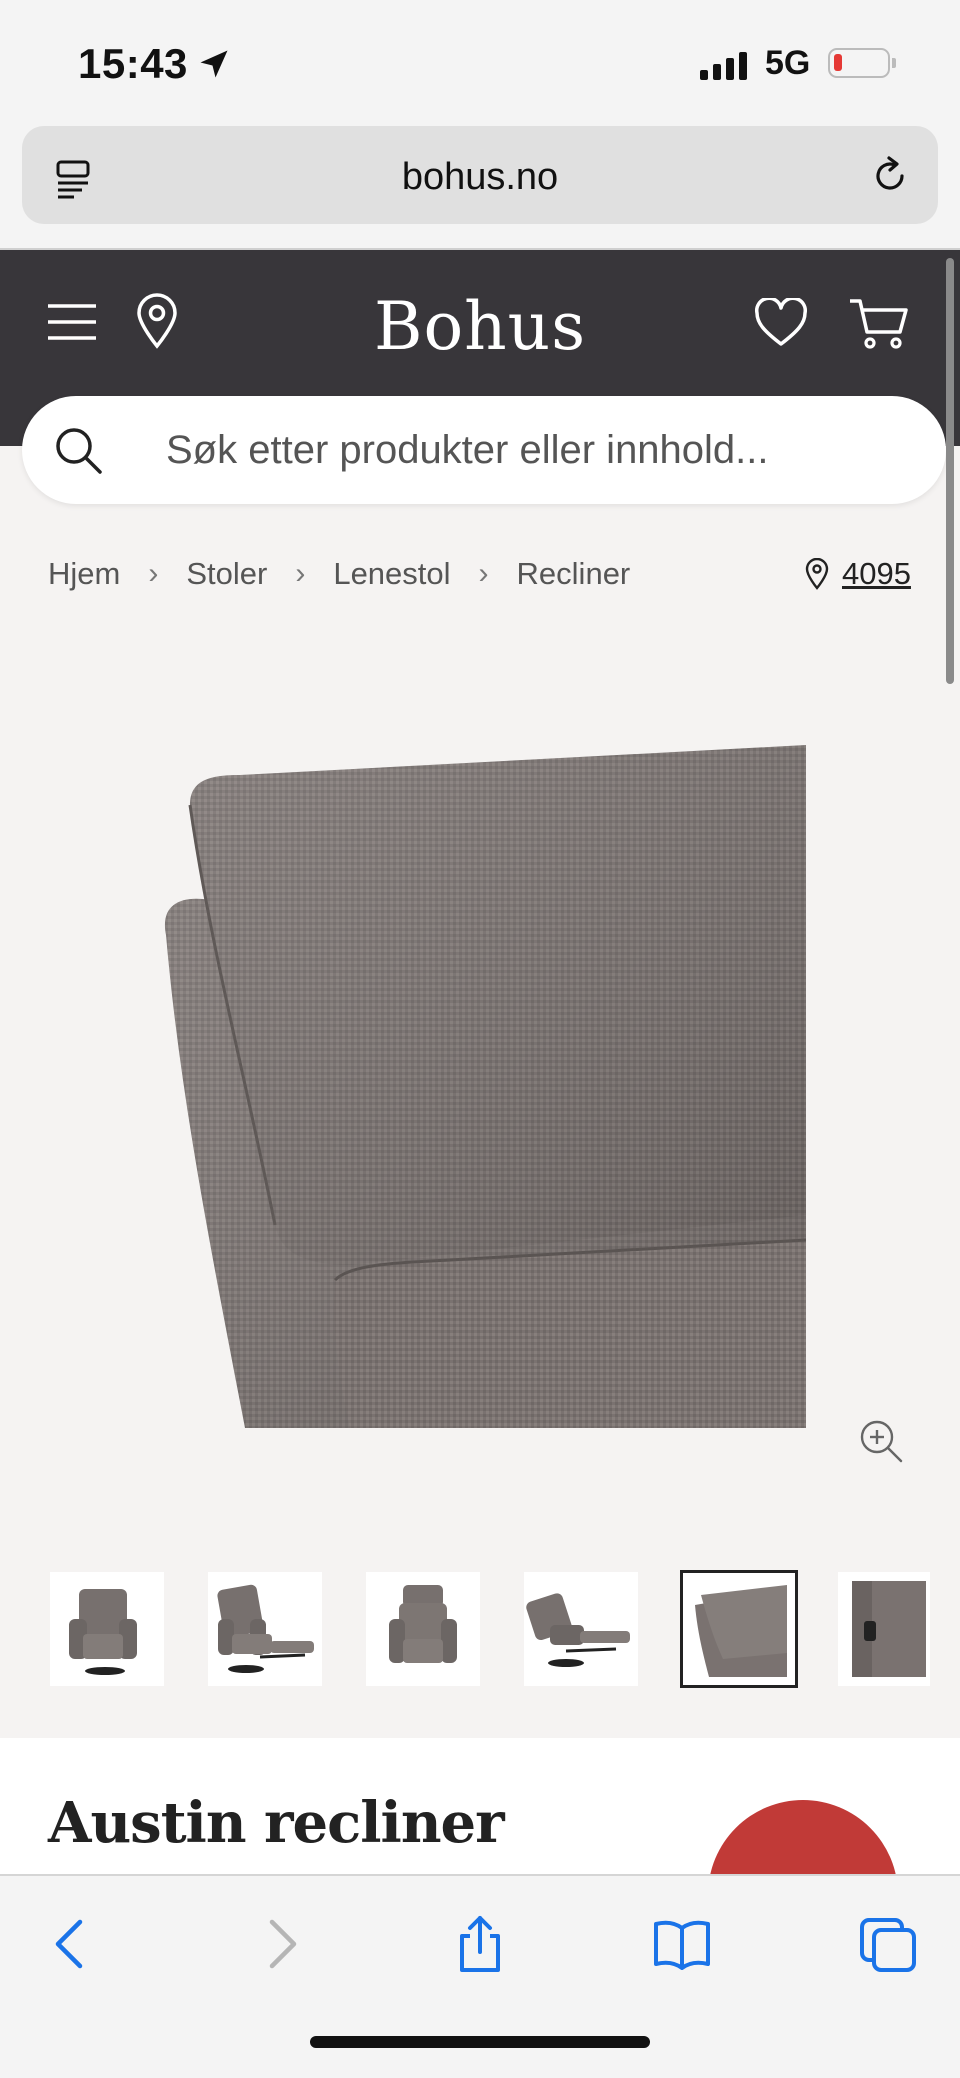 This screenshot has height=2078, width=960. Describe the element at coordinates (280, 1944) in the screenshot. I see `forward-icon` at that location.